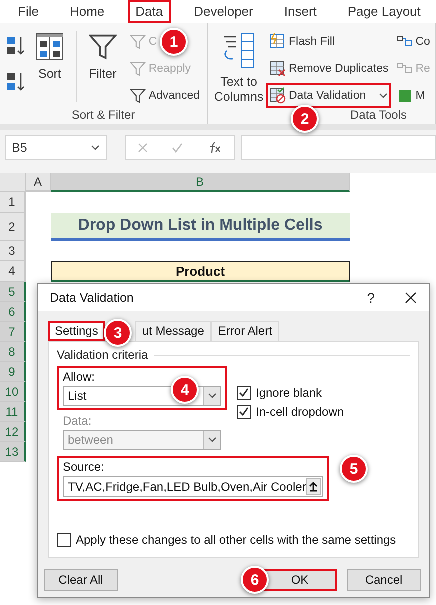 The image size is (436, 605). What do you see at coordinates (103, 74) in the screenshot?
I see `filter-label: Filter` at bounding box center [103, 74].